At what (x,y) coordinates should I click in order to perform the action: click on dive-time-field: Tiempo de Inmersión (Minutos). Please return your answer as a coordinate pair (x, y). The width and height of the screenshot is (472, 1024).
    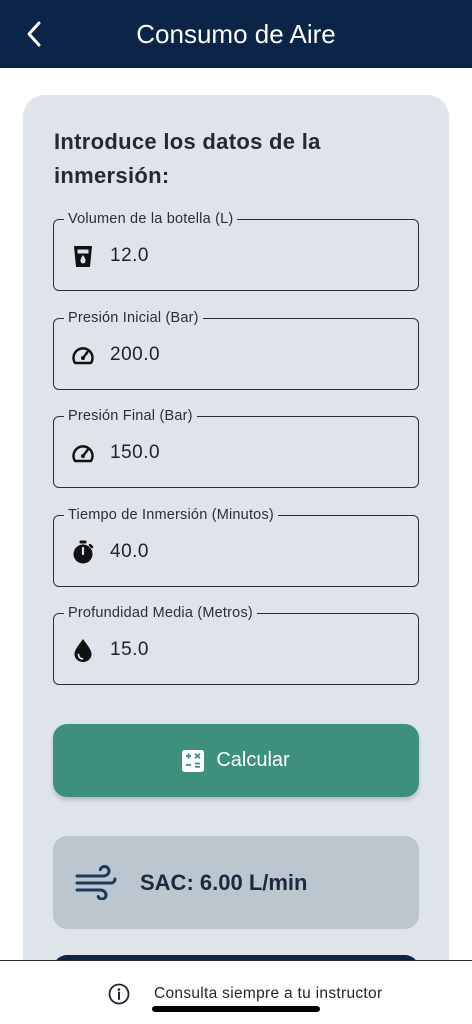
    Looking at the image, I should click on (236, 546).